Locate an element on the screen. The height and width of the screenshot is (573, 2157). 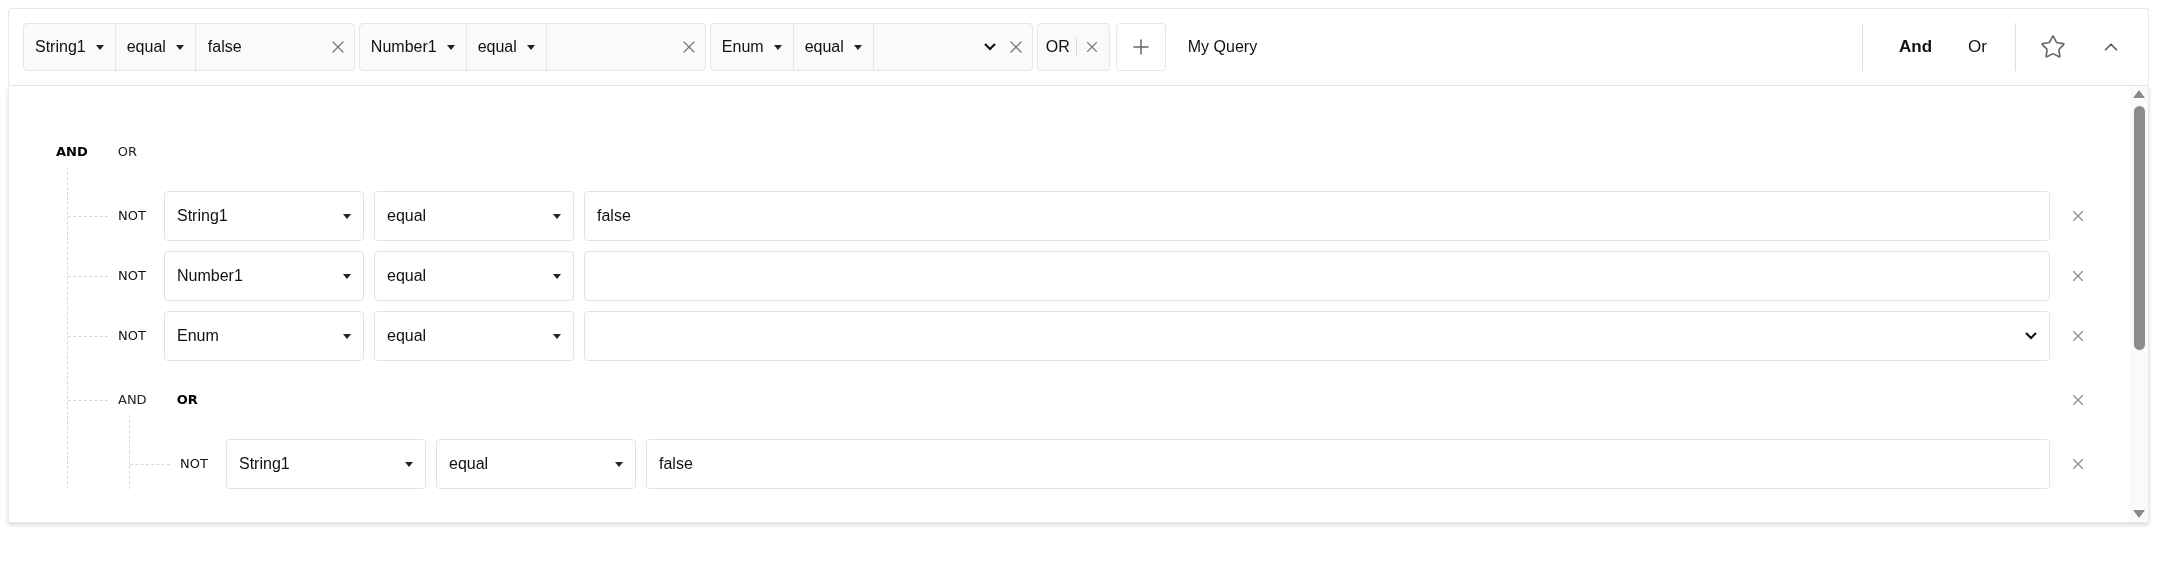
connector-chip: OR is located at coordinates (1073, 47).